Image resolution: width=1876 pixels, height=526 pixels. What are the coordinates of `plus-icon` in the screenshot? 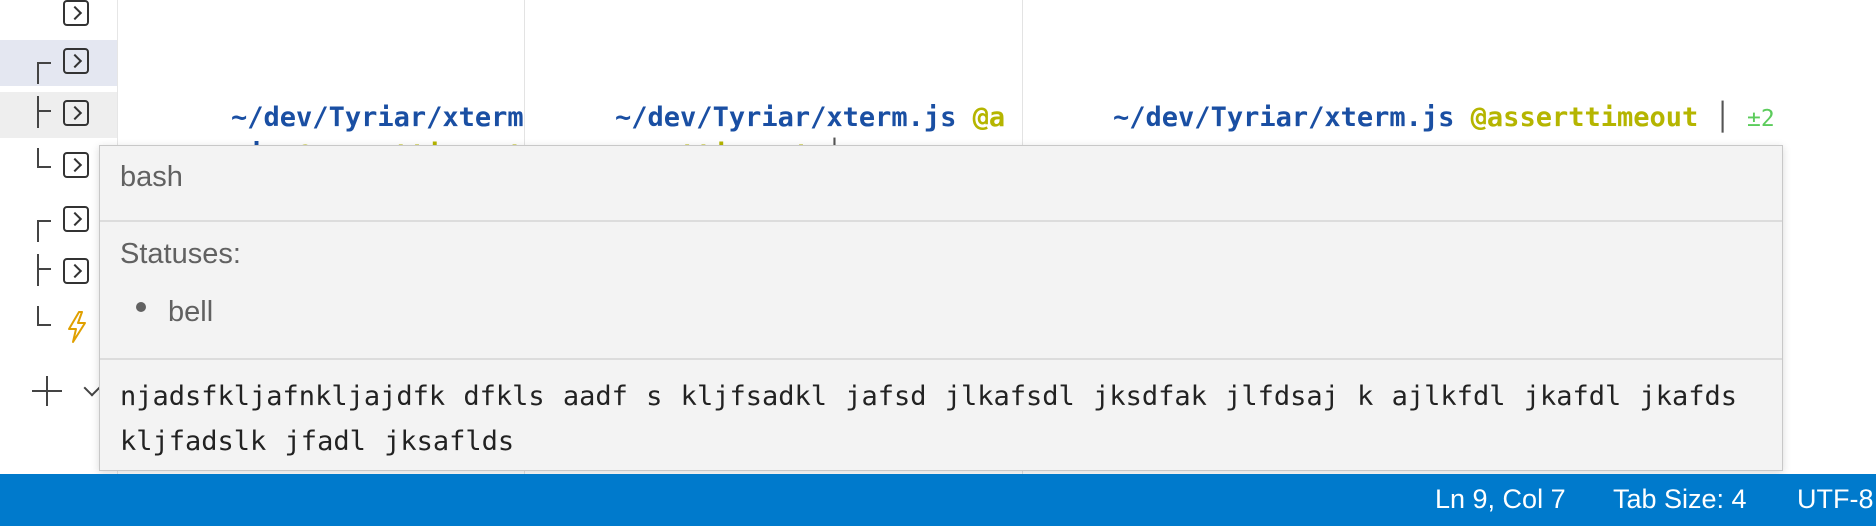 It's located at (47, 391).